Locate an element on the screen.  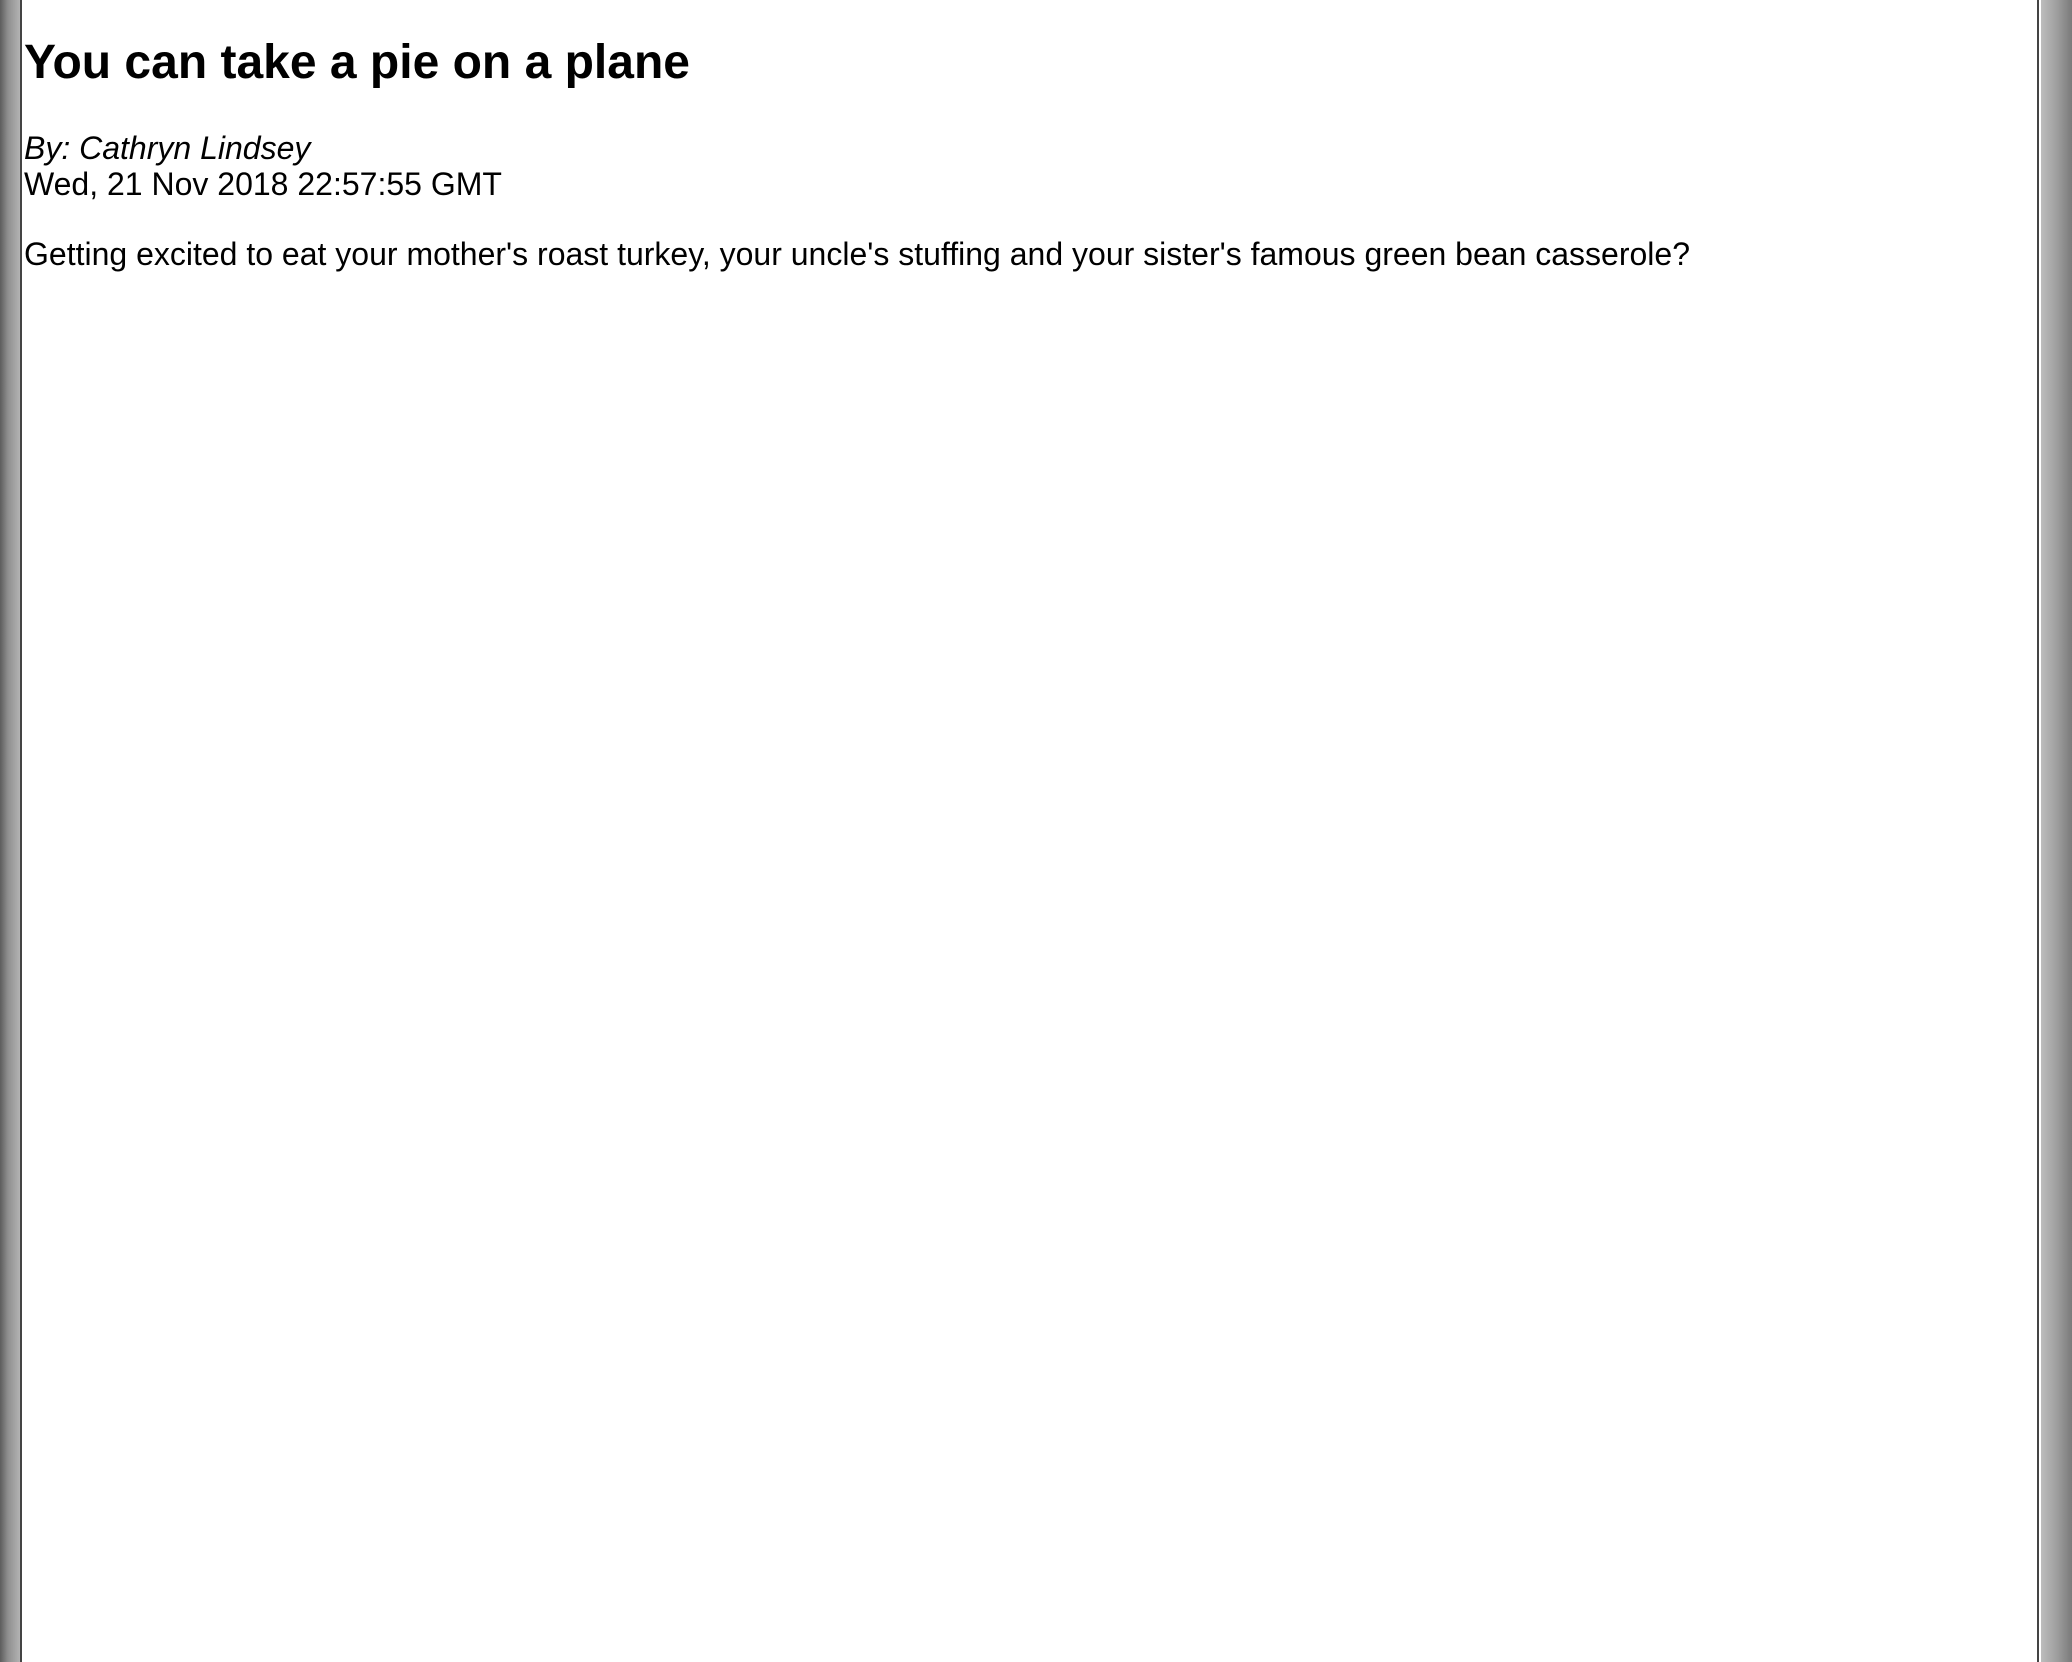
article-date: Wed, 21 Nov 2018 22:57:55 GMT is located at coordinates (263, 184).